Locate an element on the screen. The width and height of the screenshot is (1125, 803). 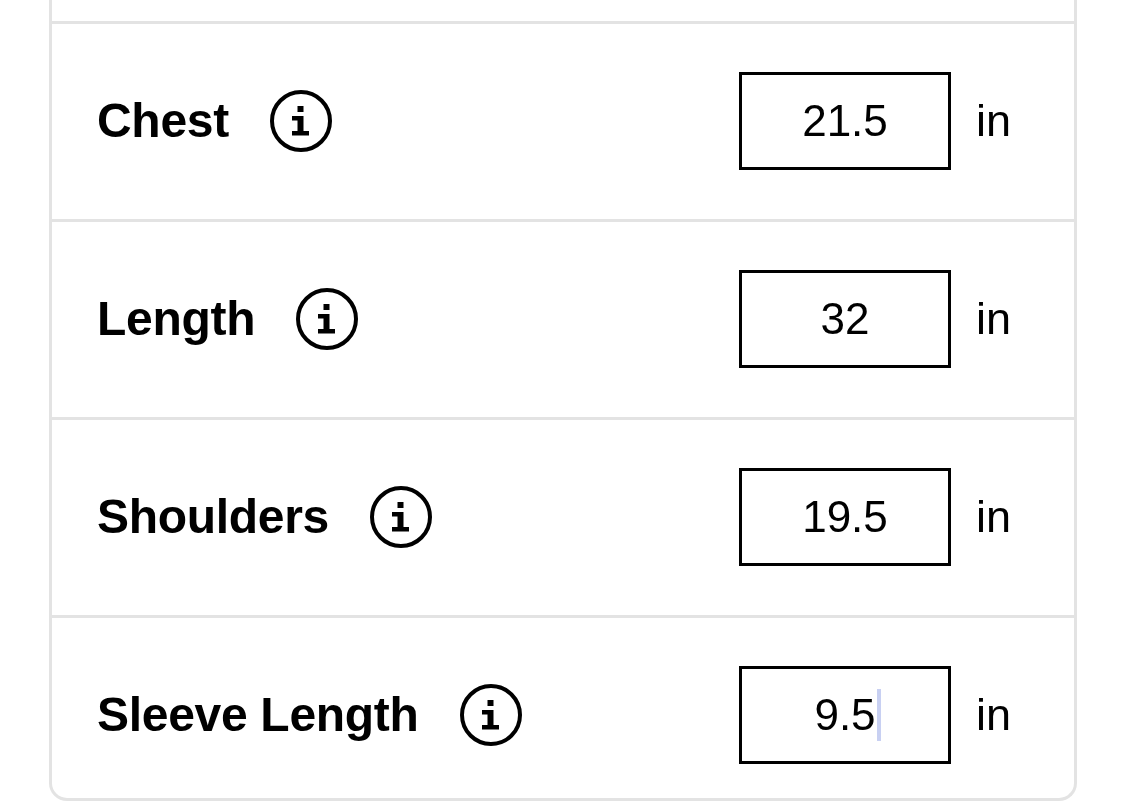
measurement-label: Length is located at coordinates (176, 319).